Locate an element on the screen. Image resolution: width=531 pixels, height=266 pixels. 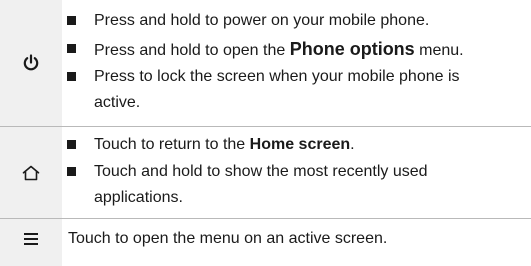
home-icon-cell is located at coordinates (31, 172).